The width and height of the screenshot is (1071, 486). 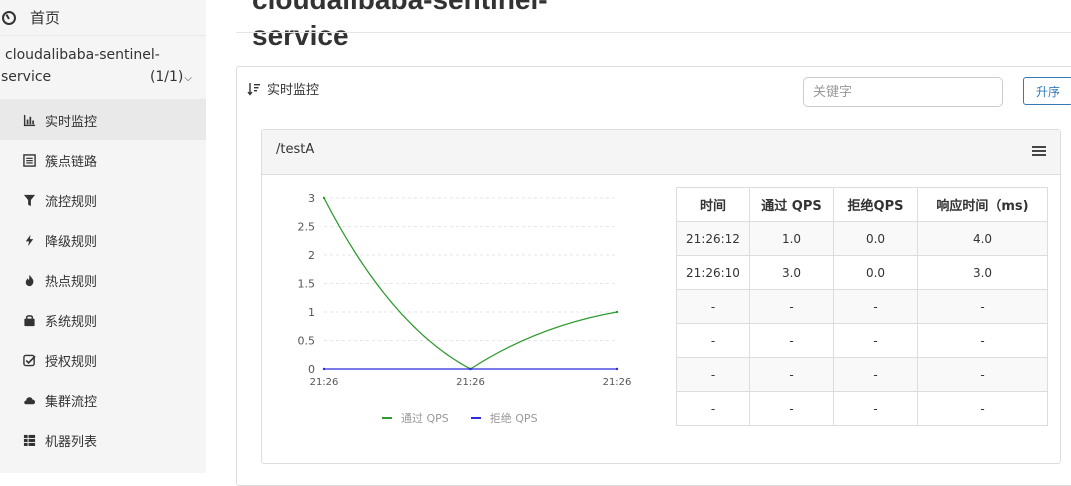 What do you see at coordinates (311, 255) in the screenshot?
I see `y-tick-label: 2` at bounding box center [311, 255].